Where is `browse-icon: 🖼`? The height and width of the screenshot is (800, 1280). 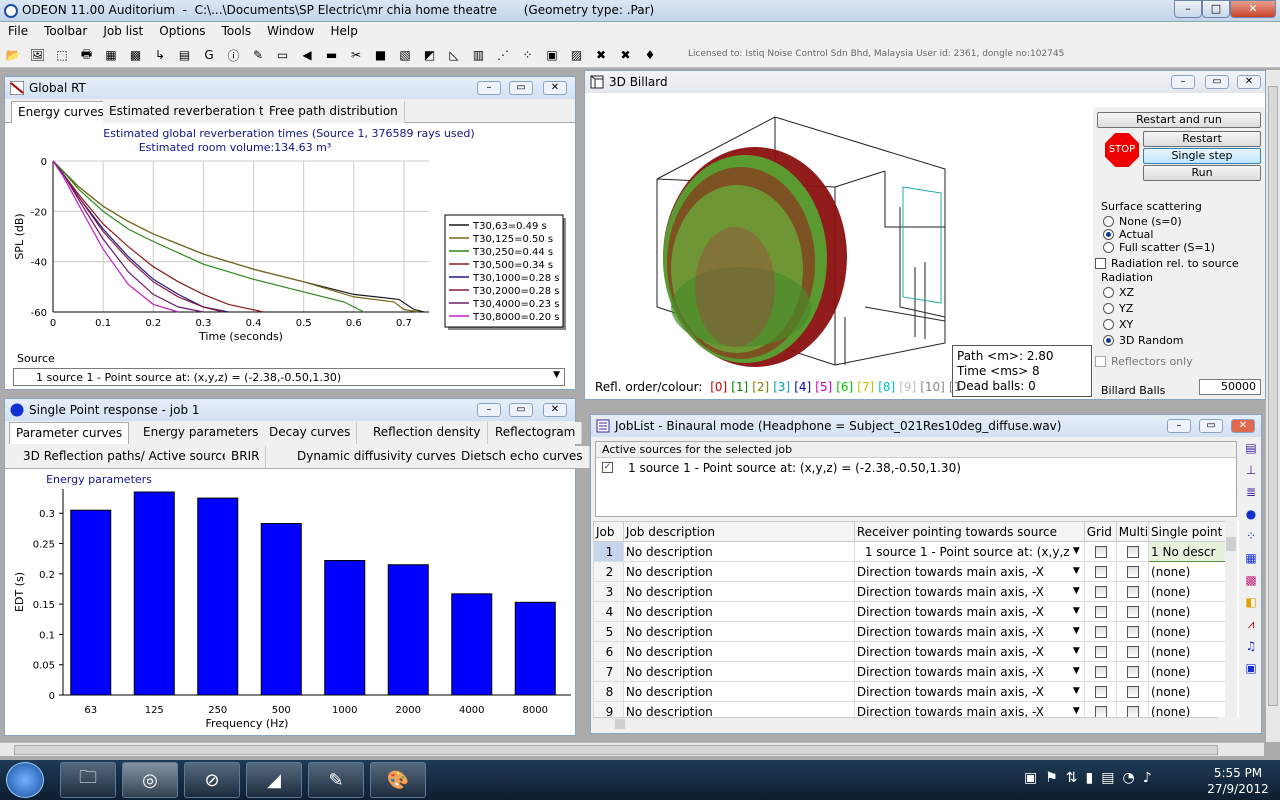
browse-icon: 🖼 is located at coordinates (38, 55).